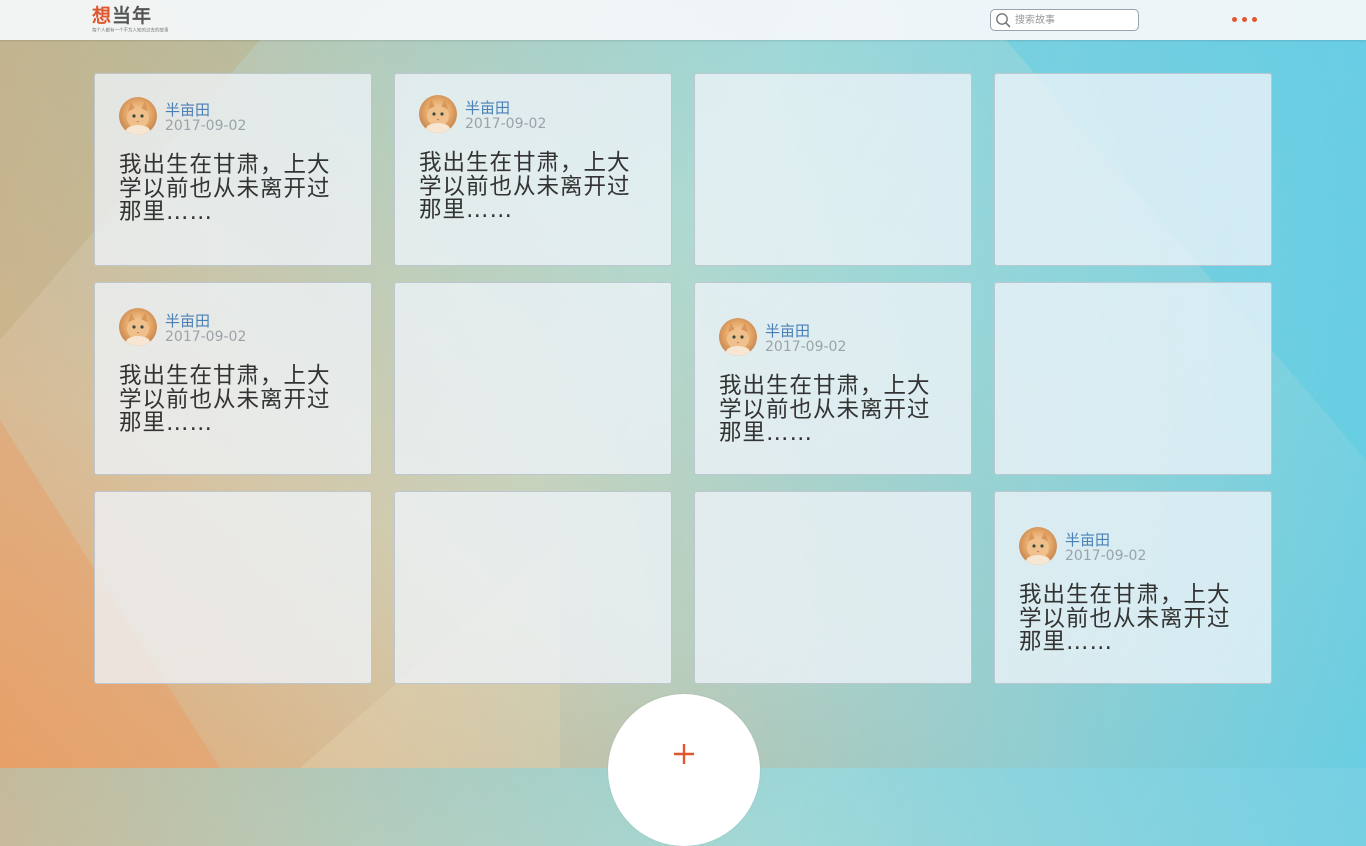  I want to click on logo: 想当年 每个人都有一个不为人知的过去的故事, so click(130, 21).